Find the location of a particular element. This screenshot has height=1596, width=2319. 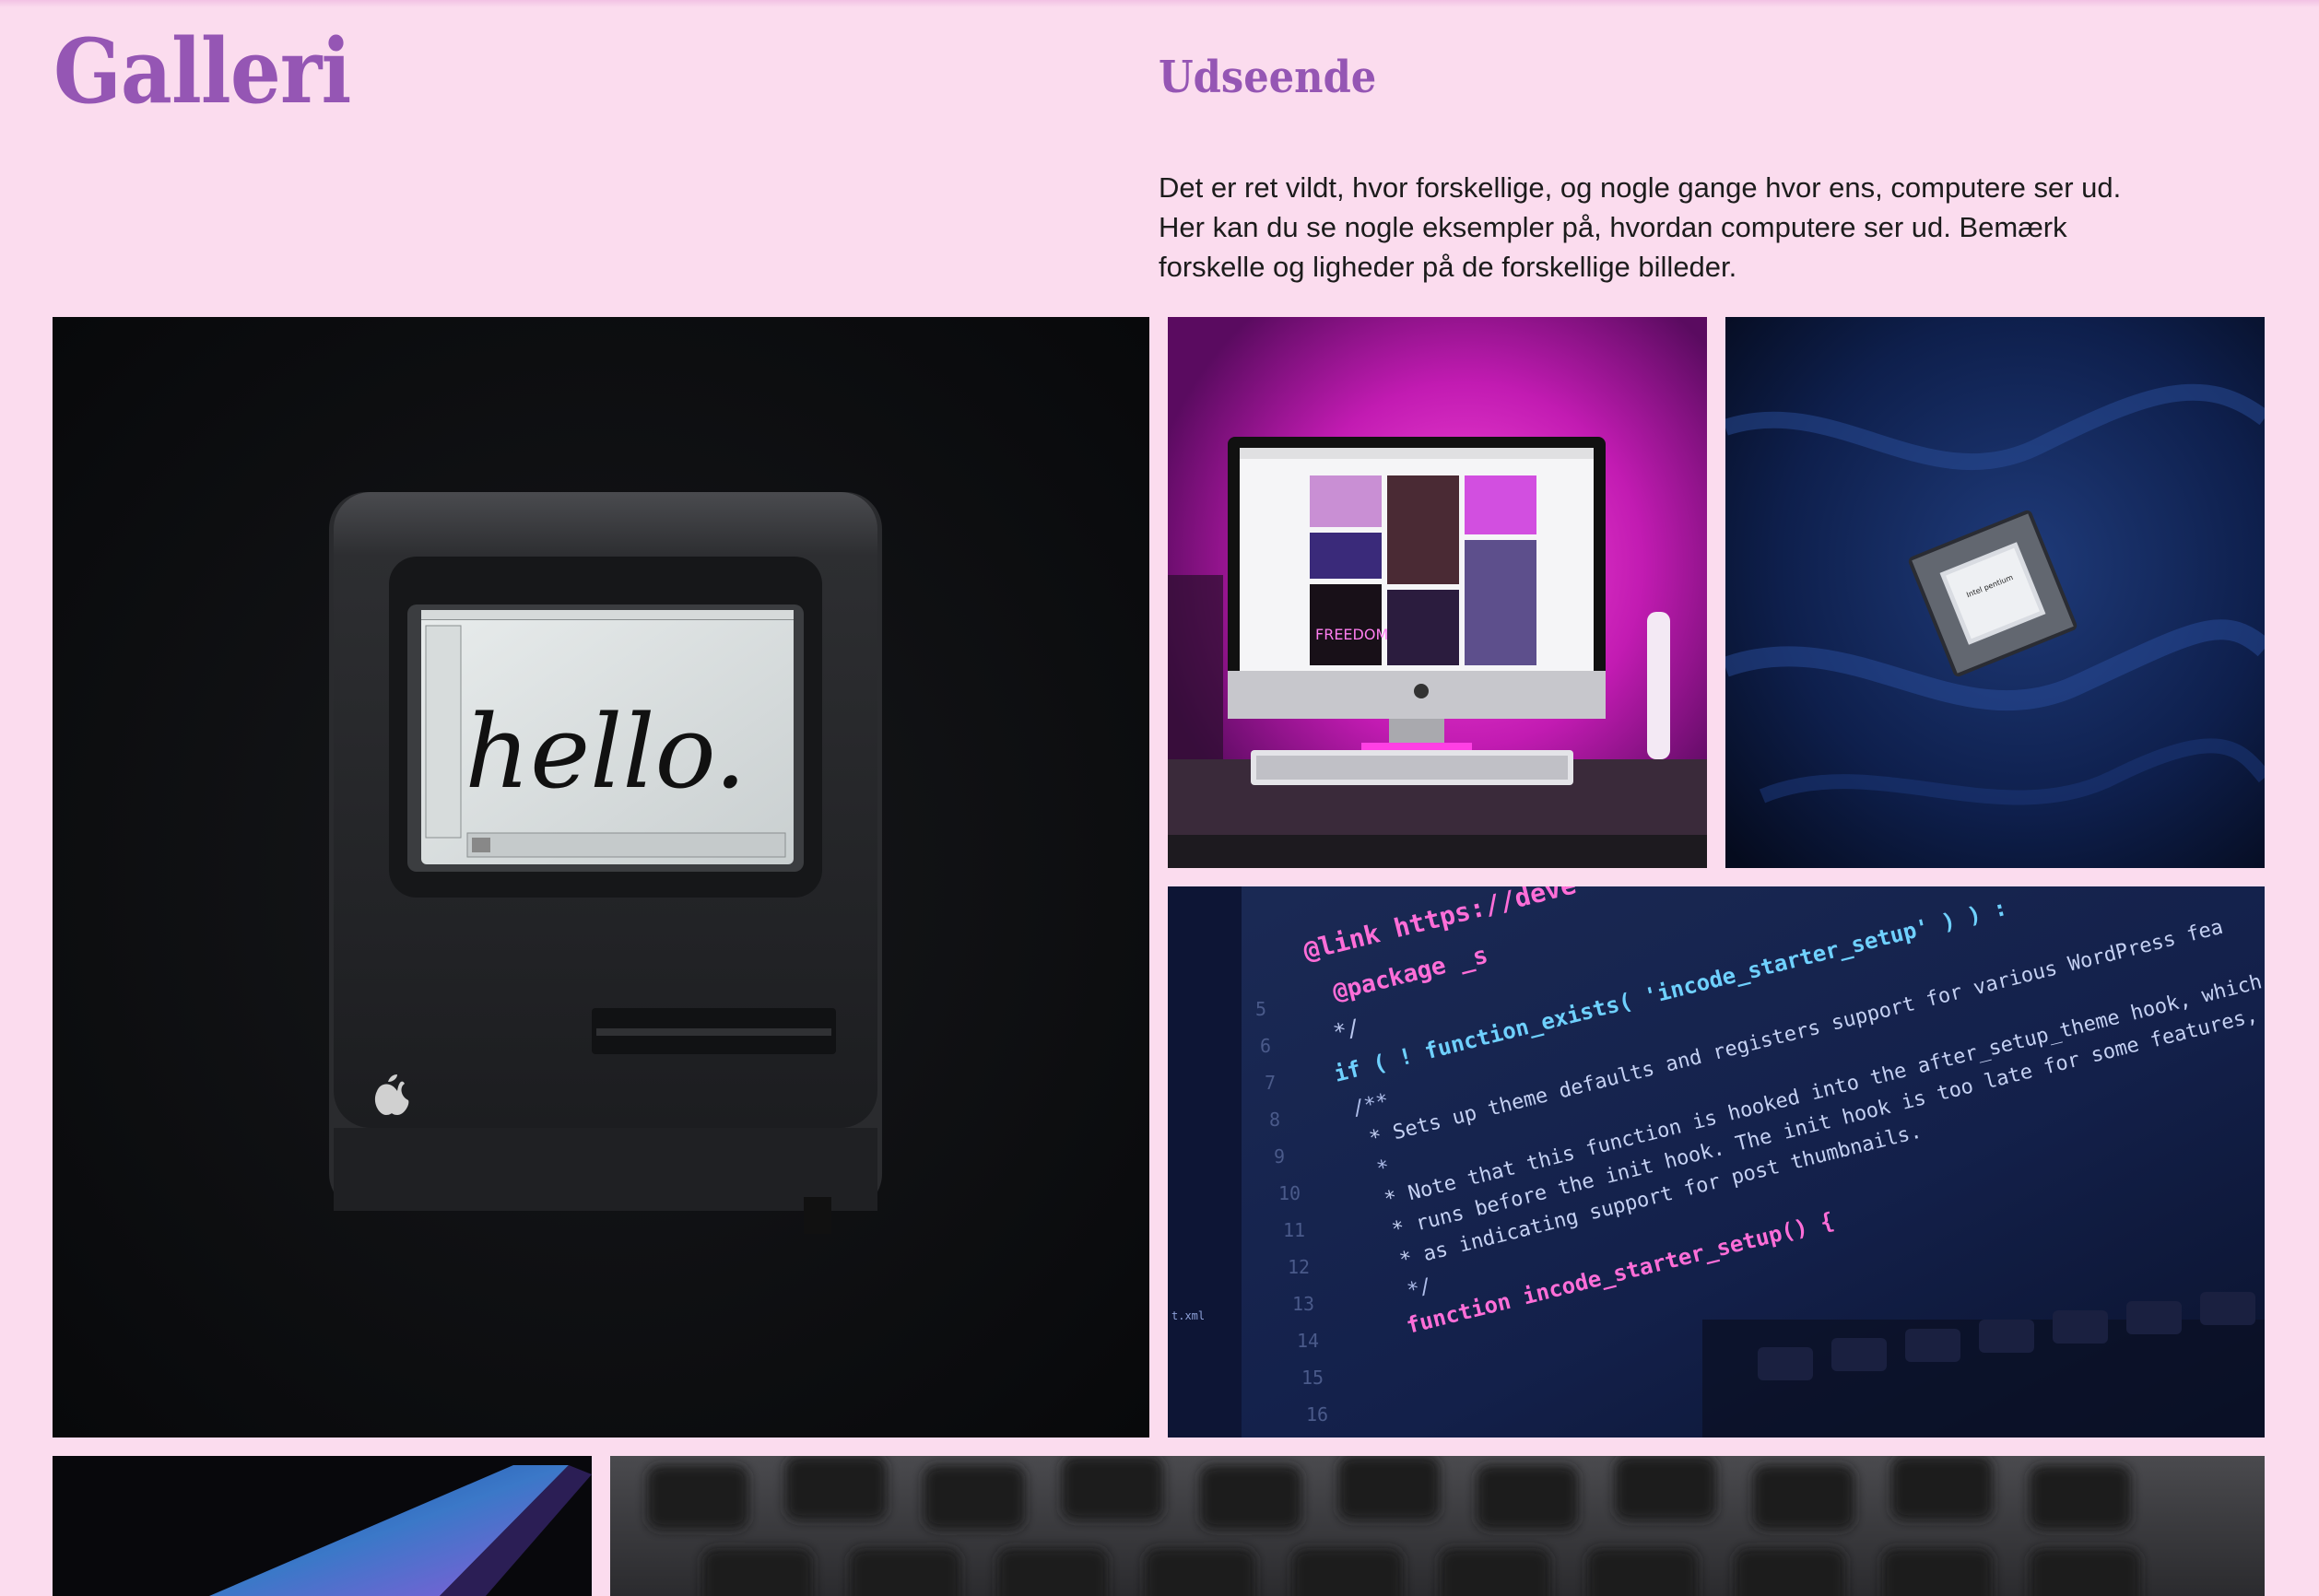

section-title: Udseende is located at coordinates (1268, 77).